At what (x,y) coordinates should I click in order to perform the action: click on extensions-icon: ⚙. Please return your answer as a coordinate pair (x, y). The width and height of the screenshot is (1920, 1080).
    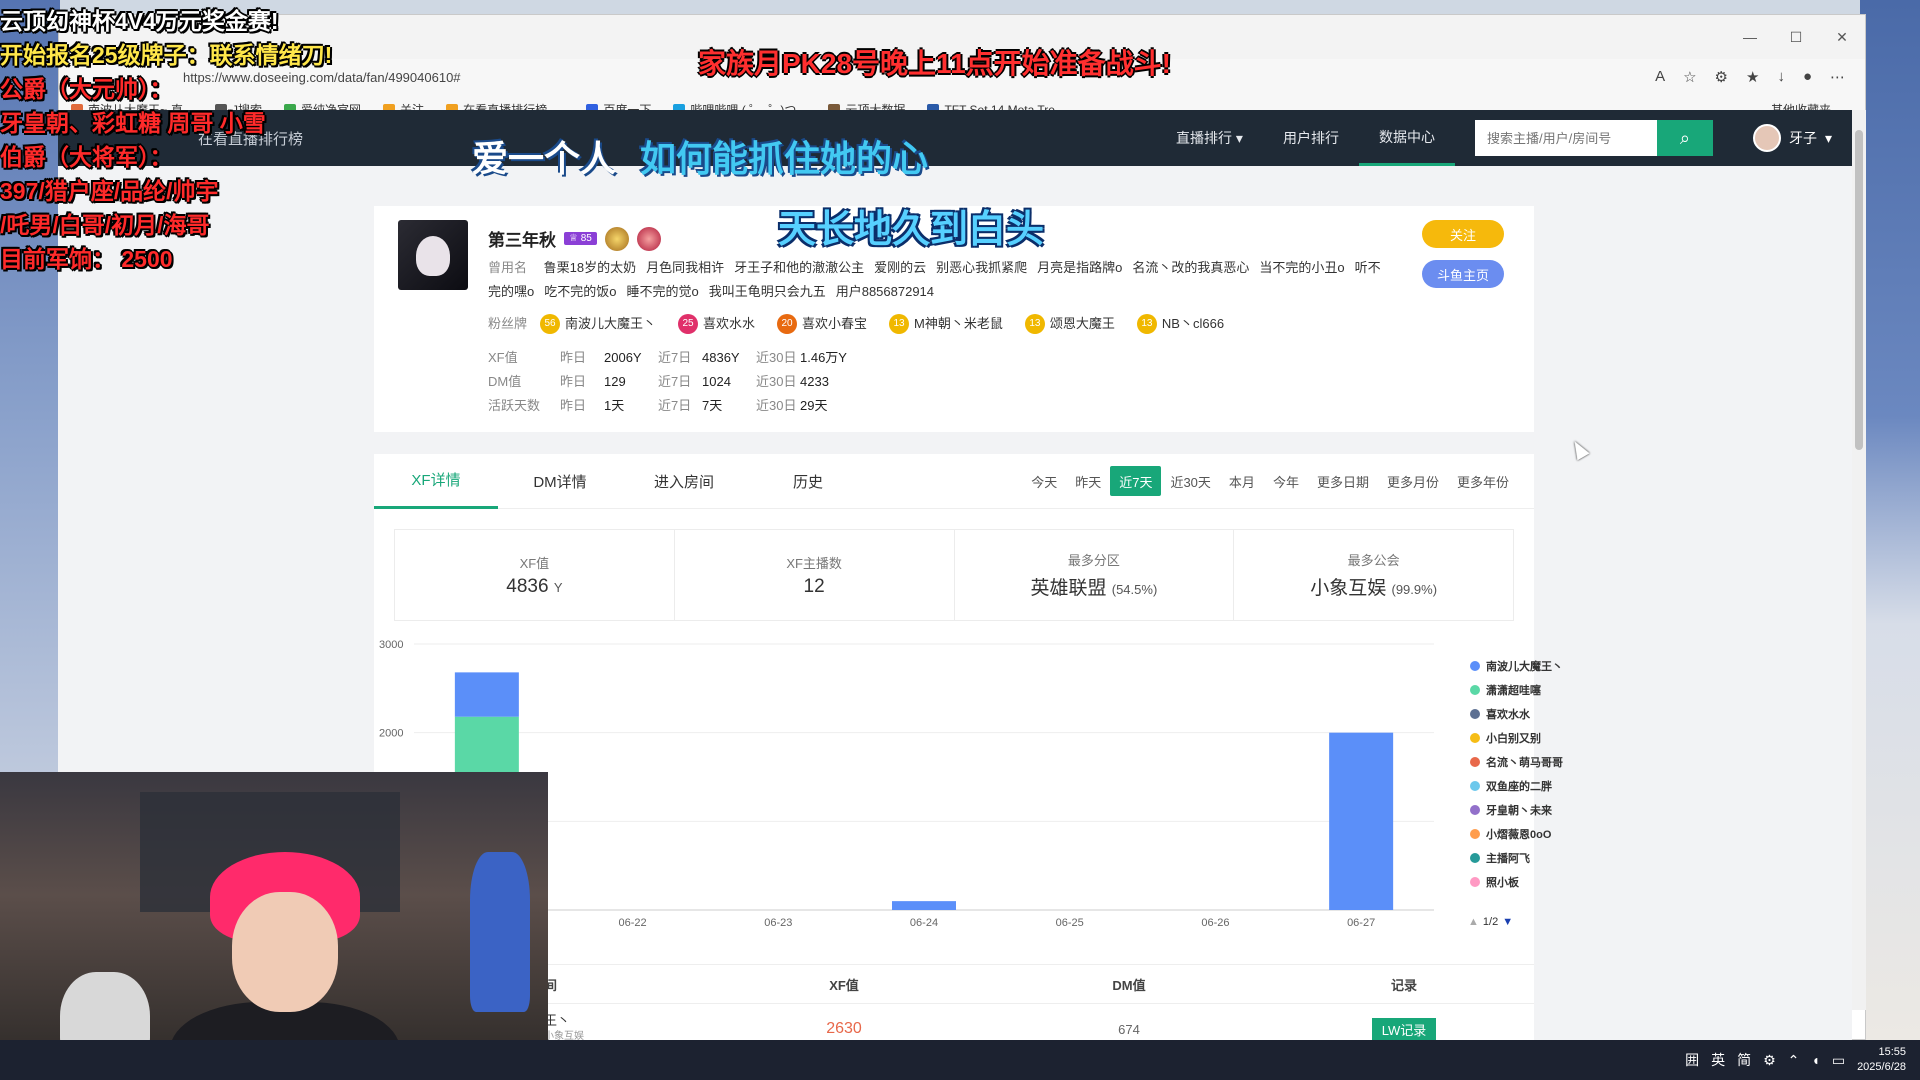
    Looking at the image, I should click on (1721, 77).